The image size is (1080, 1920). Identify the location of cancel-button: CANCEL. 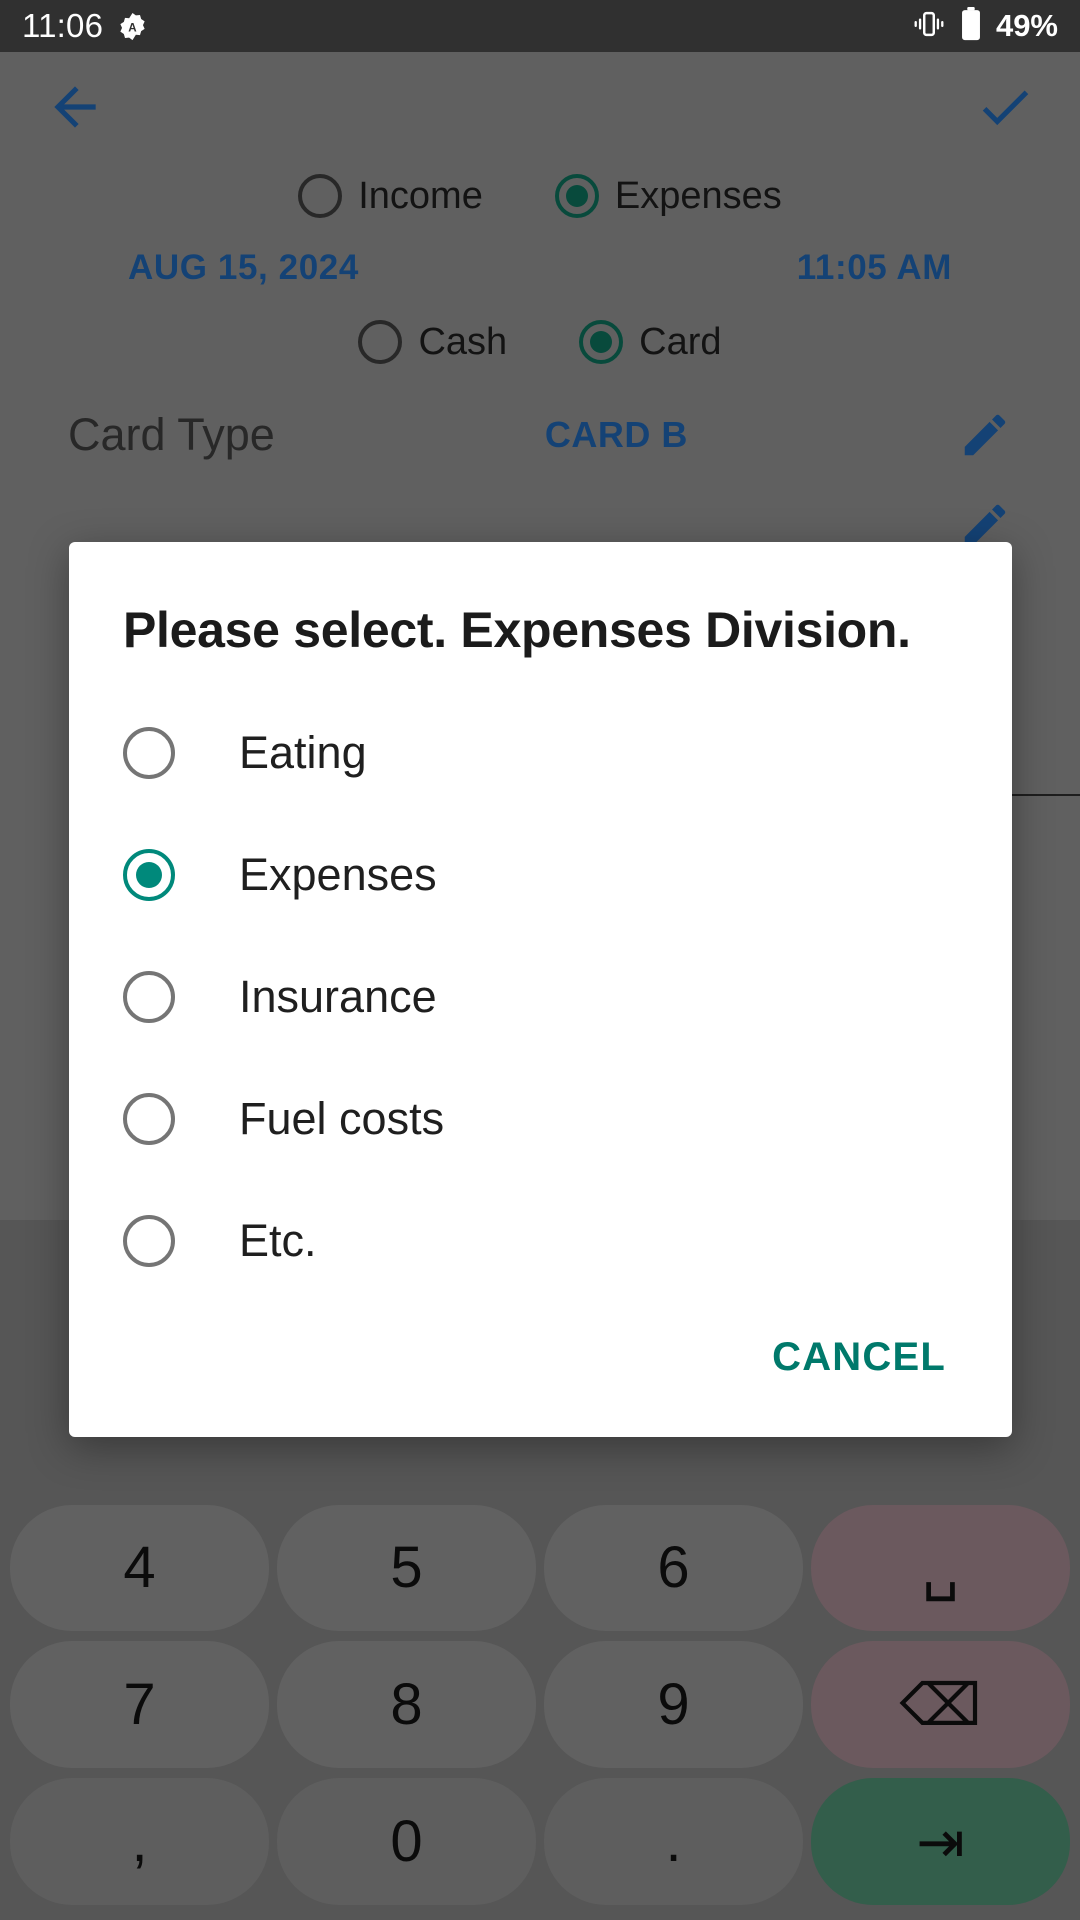
(859, 1357).